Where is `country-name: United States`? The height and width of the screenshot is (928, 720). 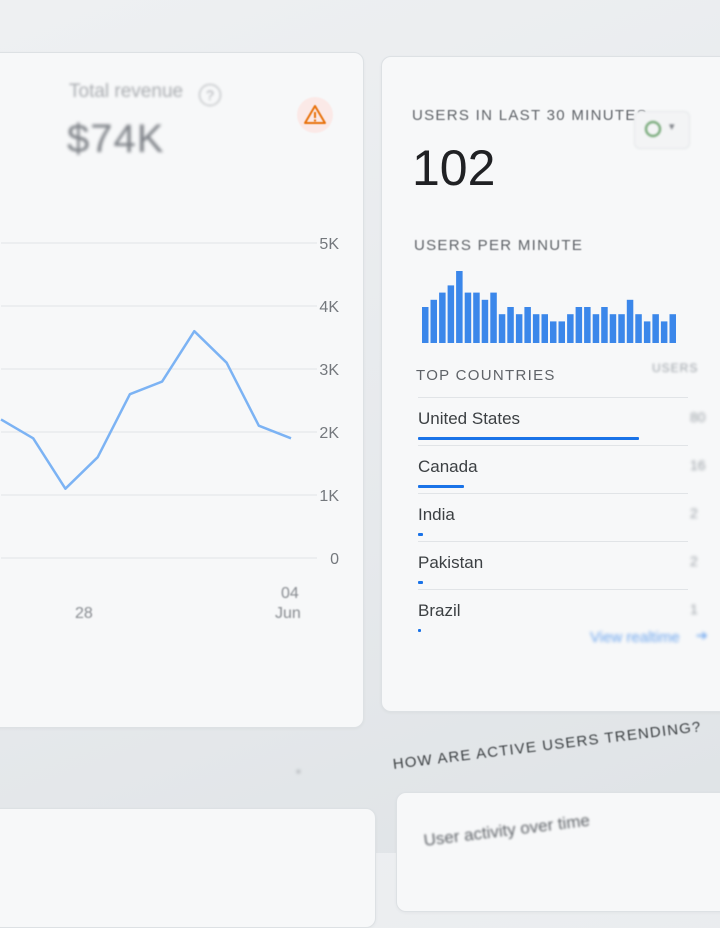 country-name: United States is located at coordinates (469, 418).